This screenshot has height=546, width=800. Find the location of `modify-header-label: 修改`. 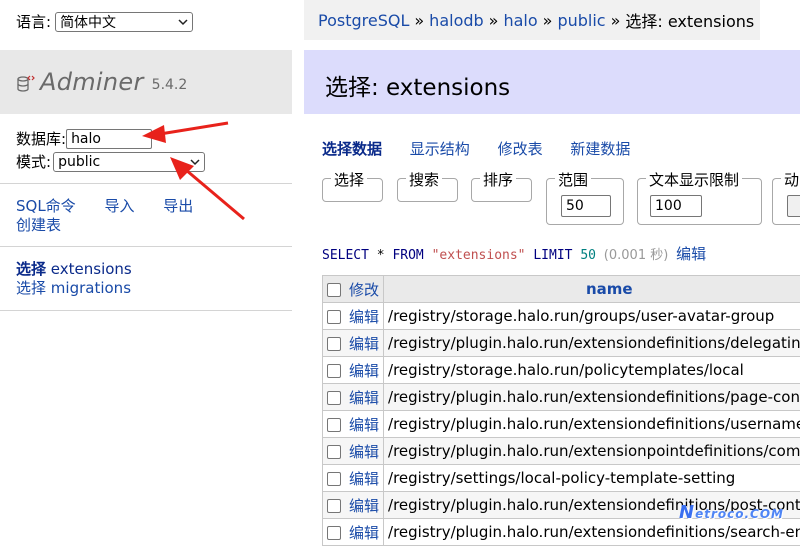

modify-header-label: 修改 is located at coordinates (364, 290).